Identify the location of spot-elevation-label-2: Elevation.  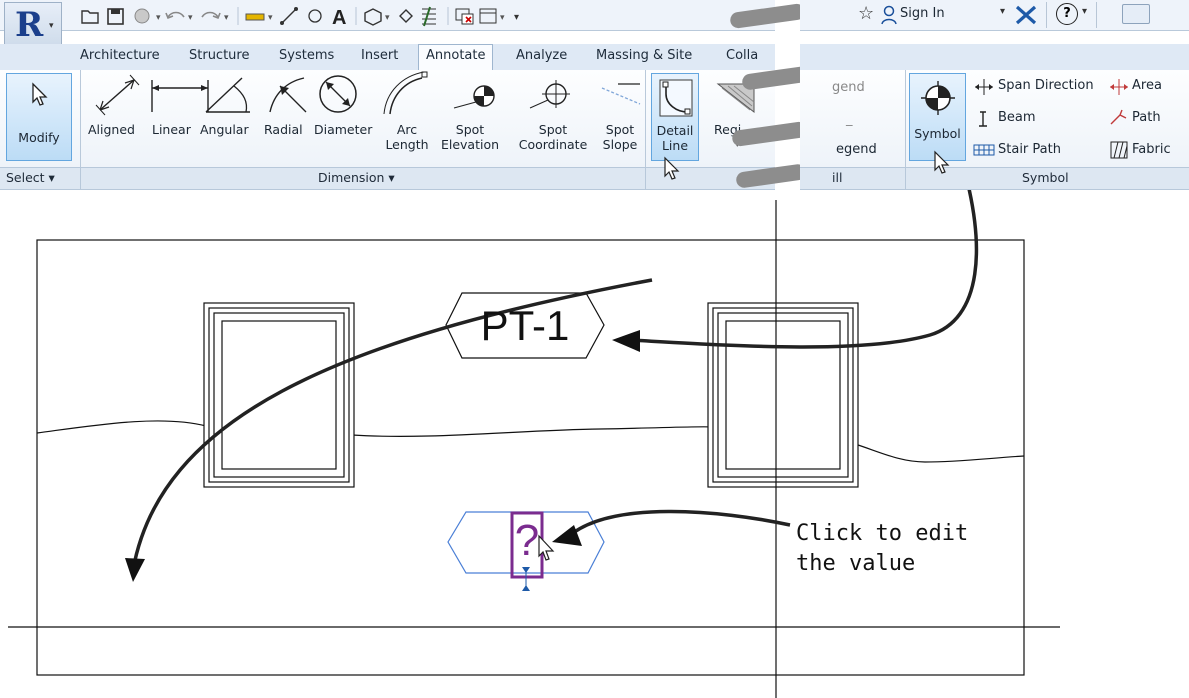
(470, 144).